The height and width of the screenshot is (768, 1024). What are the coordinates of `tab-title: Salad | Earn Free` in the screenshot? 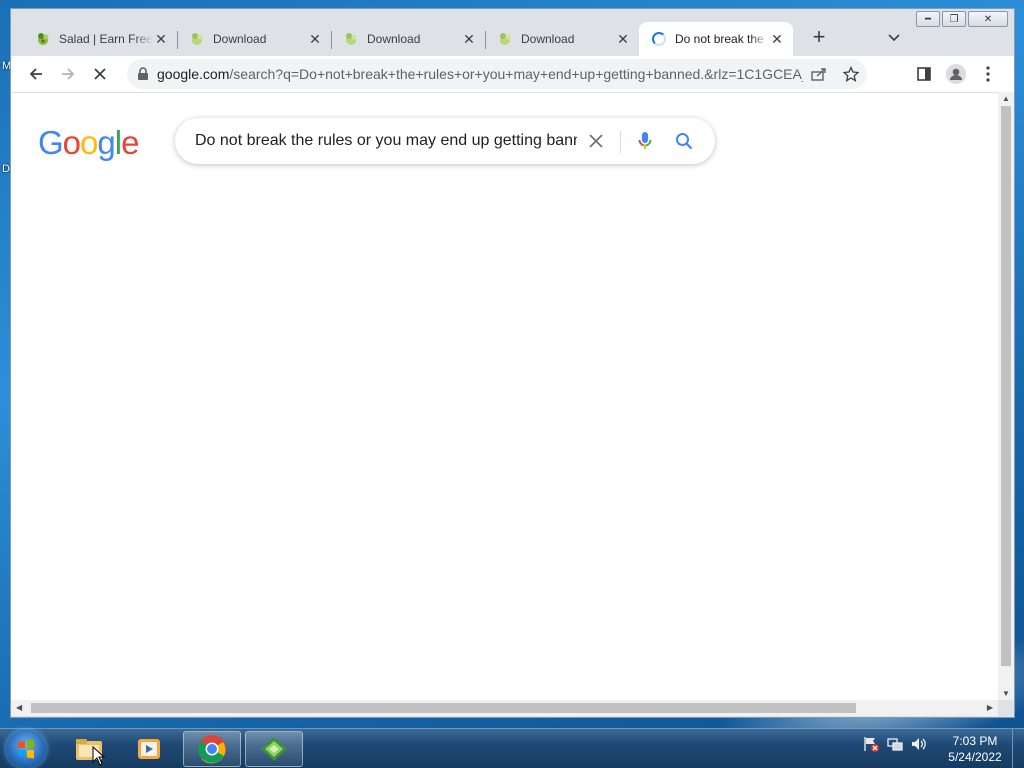 It's located at (106, 39).